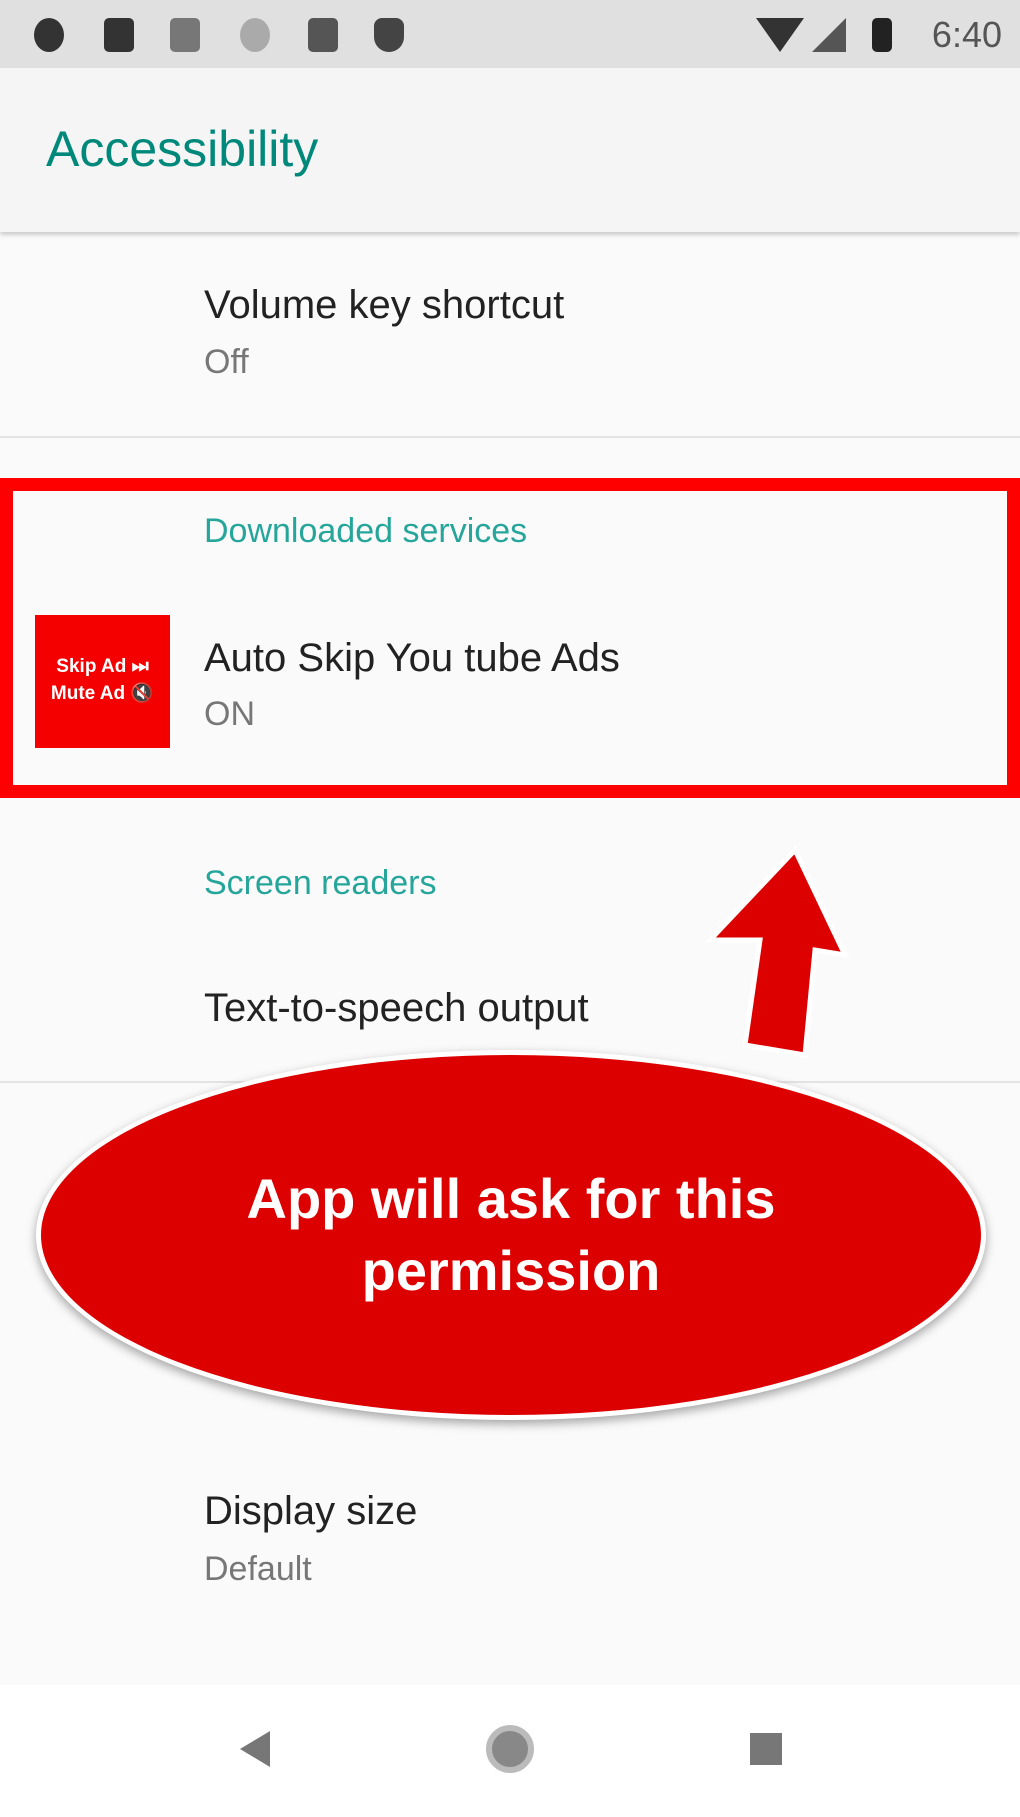  I want to click on item-title: Display size, so click(311, 1511).